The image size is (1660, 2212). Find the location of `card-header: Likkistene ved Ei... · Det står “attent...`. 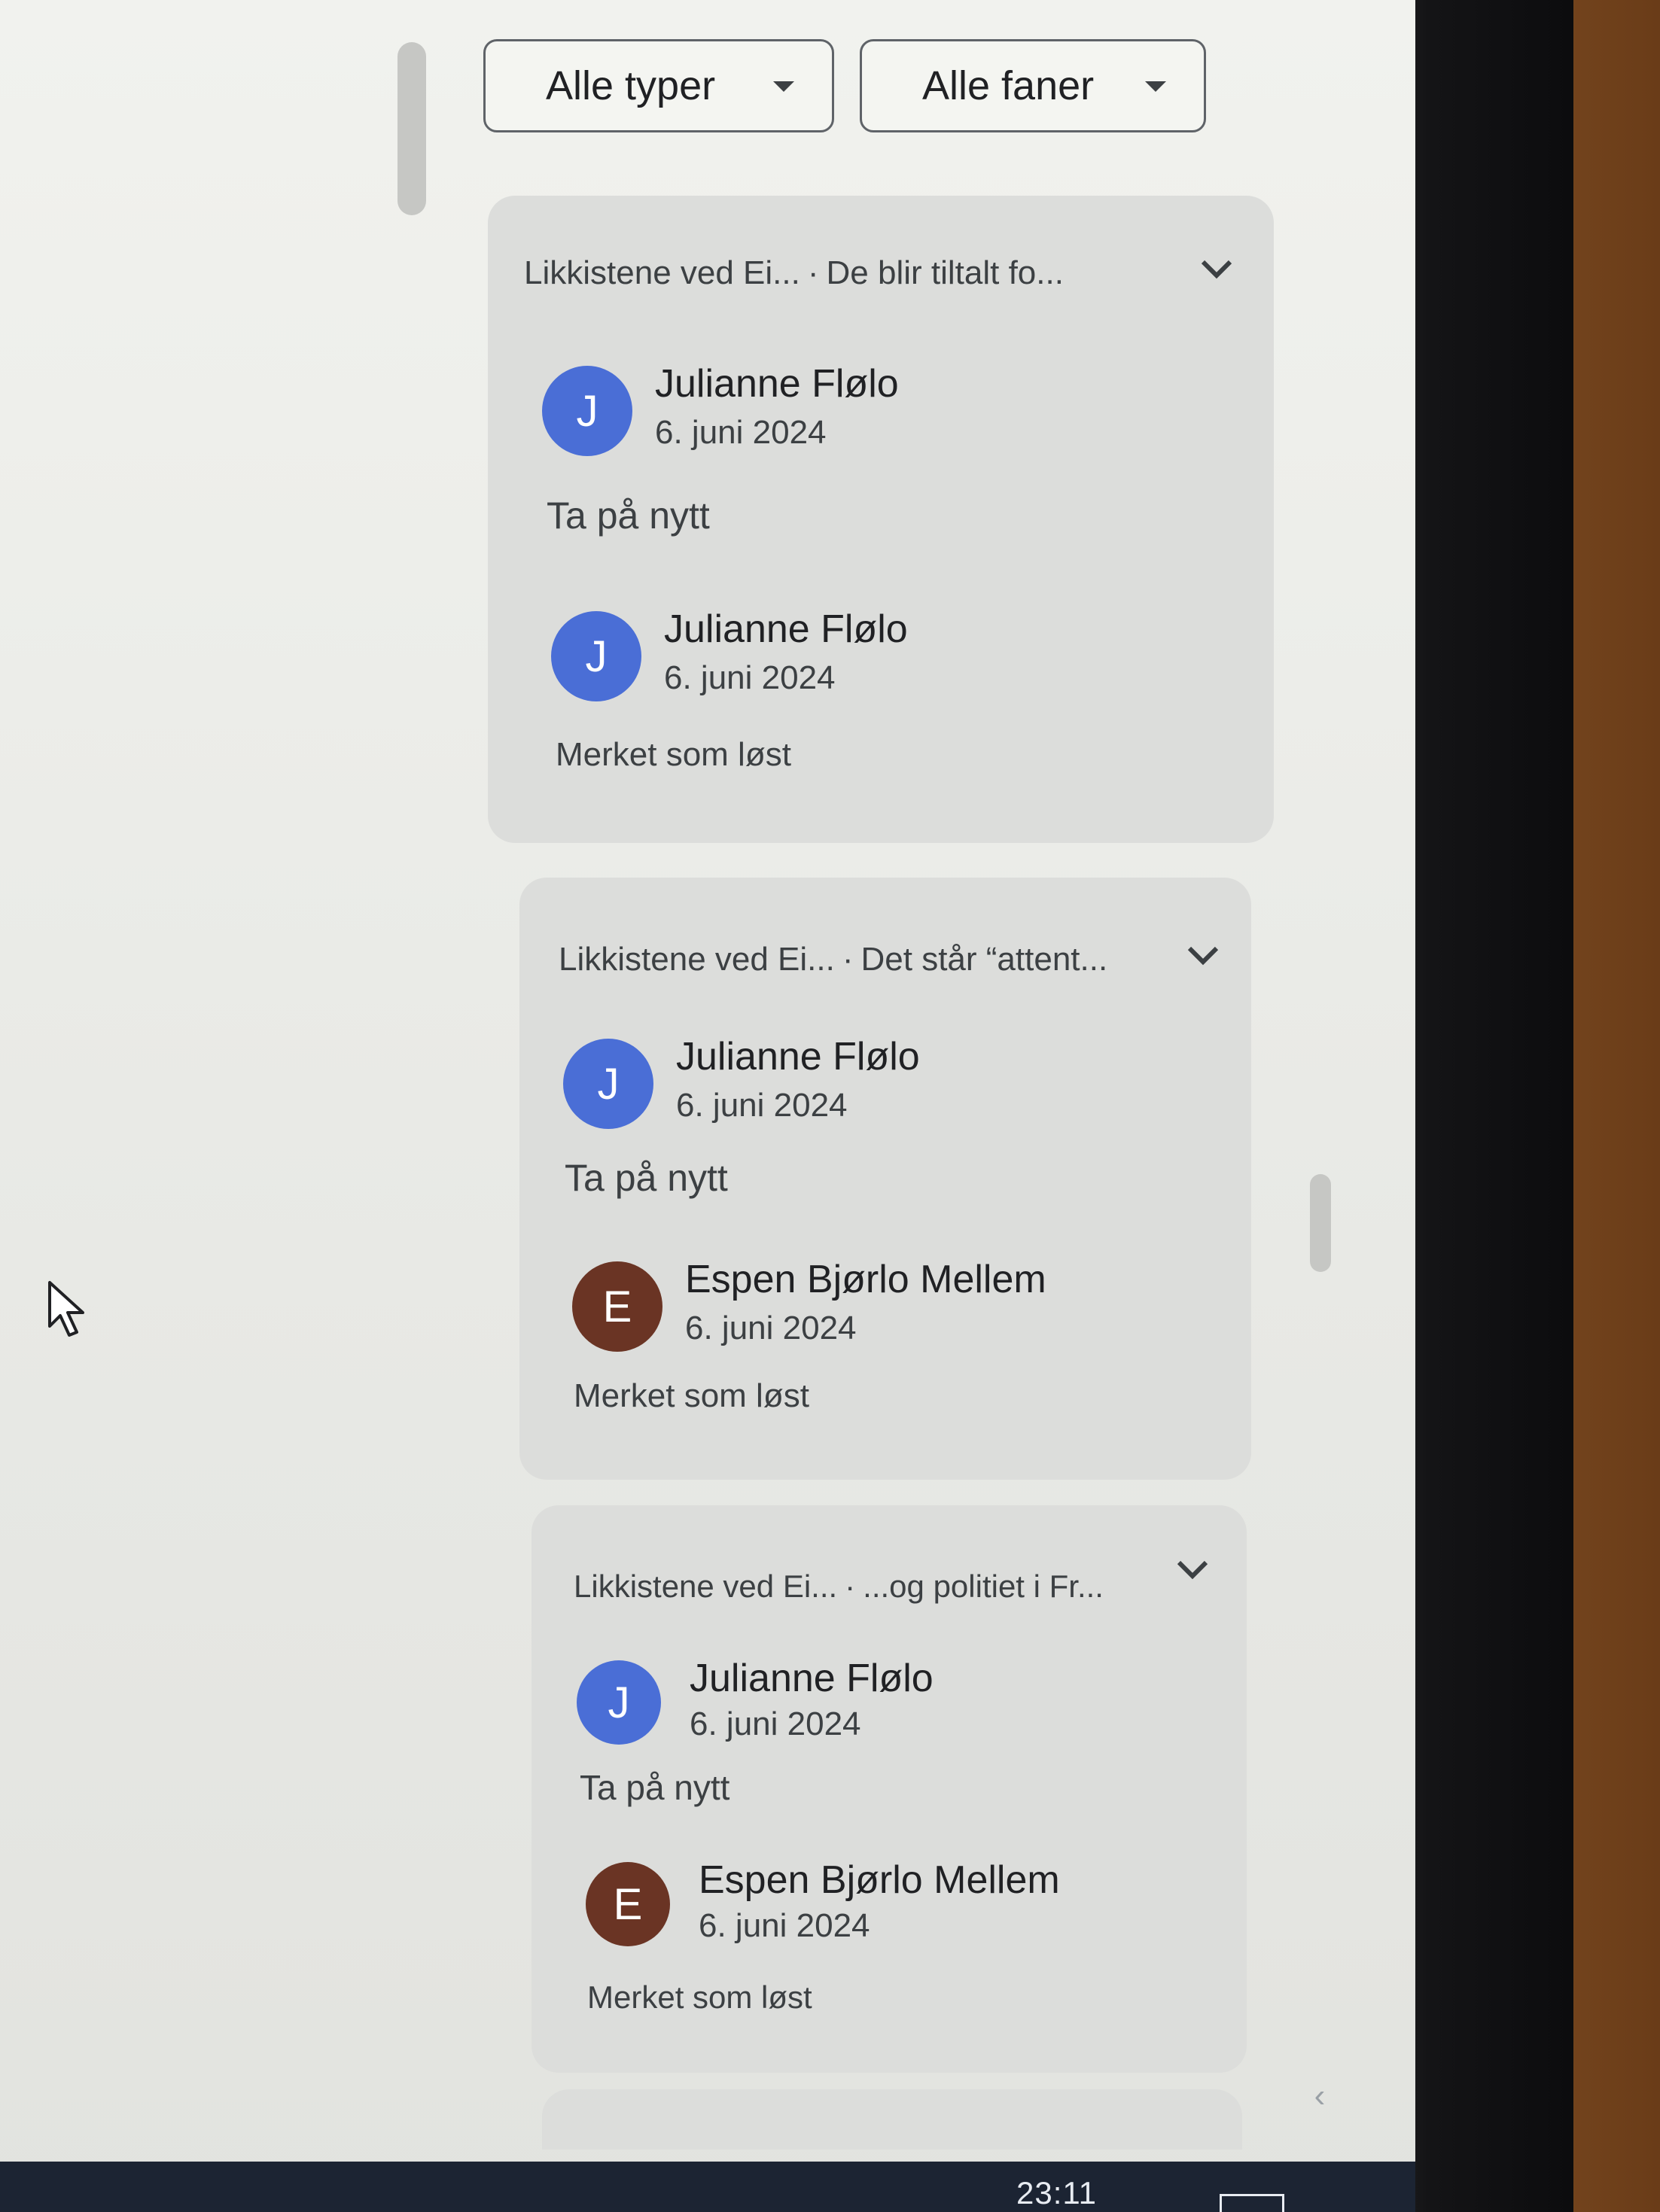

card-header: Likkistene ved Ei... · Det står “attent... is located at coordinates (833, 959).